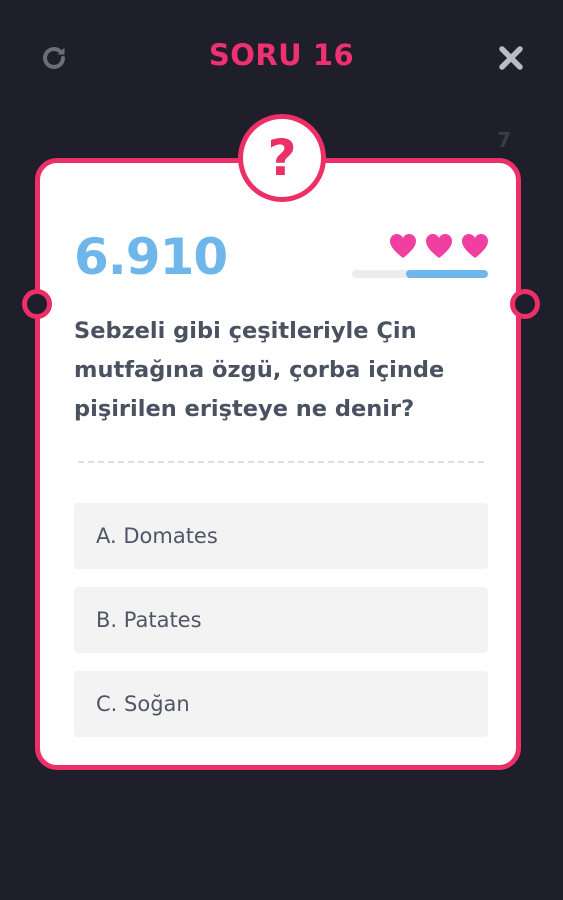  I want to click on answer-option-c: C. Soğan, so click(281, 704).